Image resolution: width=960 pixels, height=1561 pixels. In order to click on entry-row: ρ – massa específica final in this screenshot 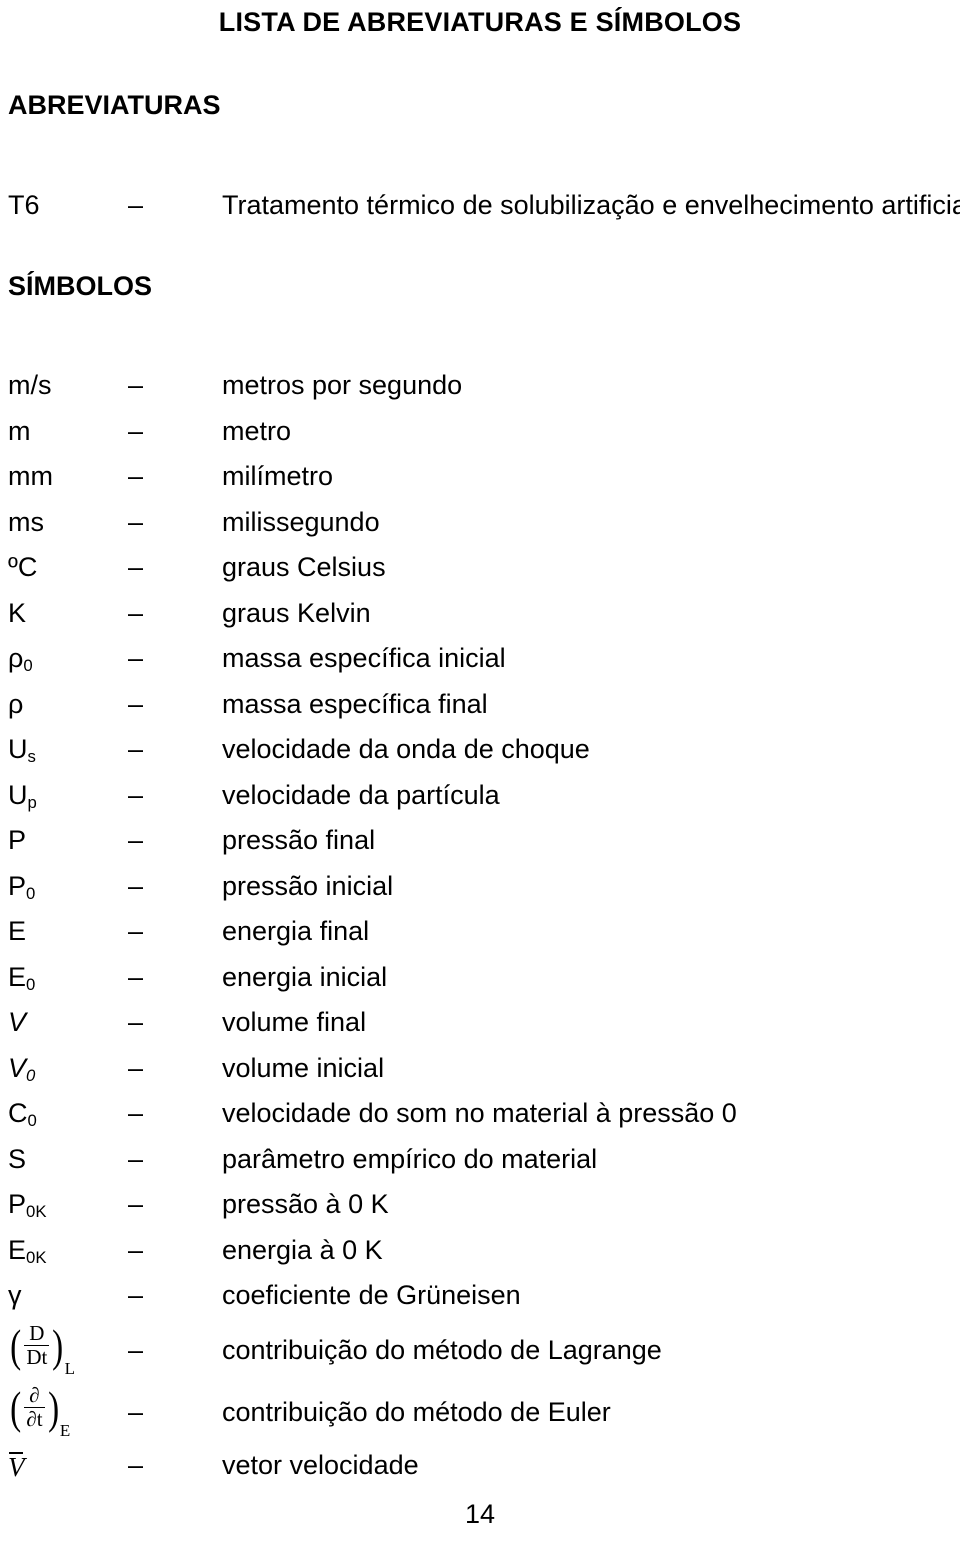, I will do `click(480, 705)`.